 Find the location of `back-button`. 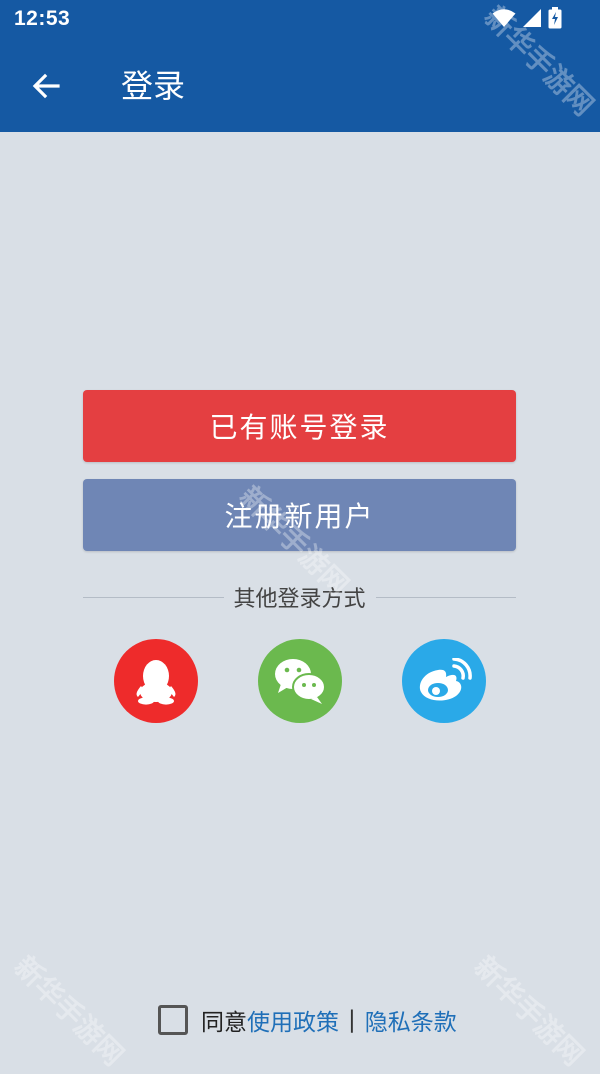

back-button is located at coordinates (46, 86).